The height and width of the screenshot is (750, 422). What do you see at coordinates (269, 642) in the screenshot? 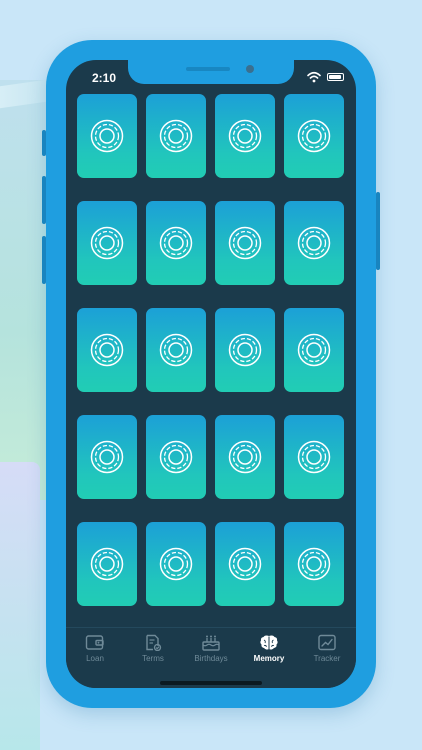
I see `brain-icon` at bounding box center [269, 642].